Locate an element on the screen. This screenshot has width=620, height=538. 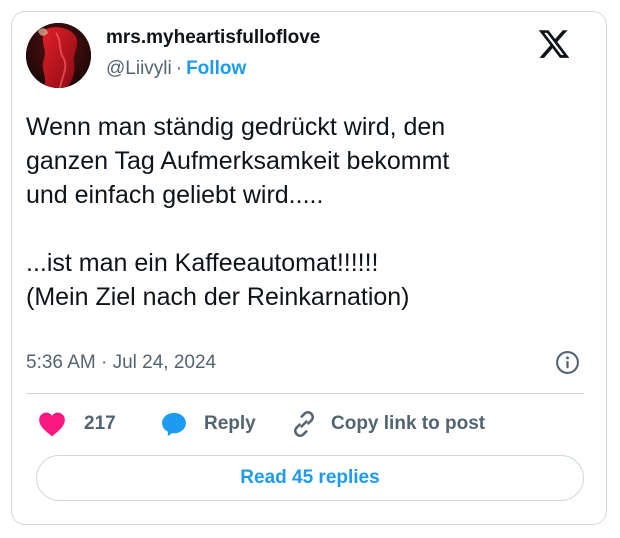
display-name: mrs.myheartisfulloflove is located at coordinates (213, 38).